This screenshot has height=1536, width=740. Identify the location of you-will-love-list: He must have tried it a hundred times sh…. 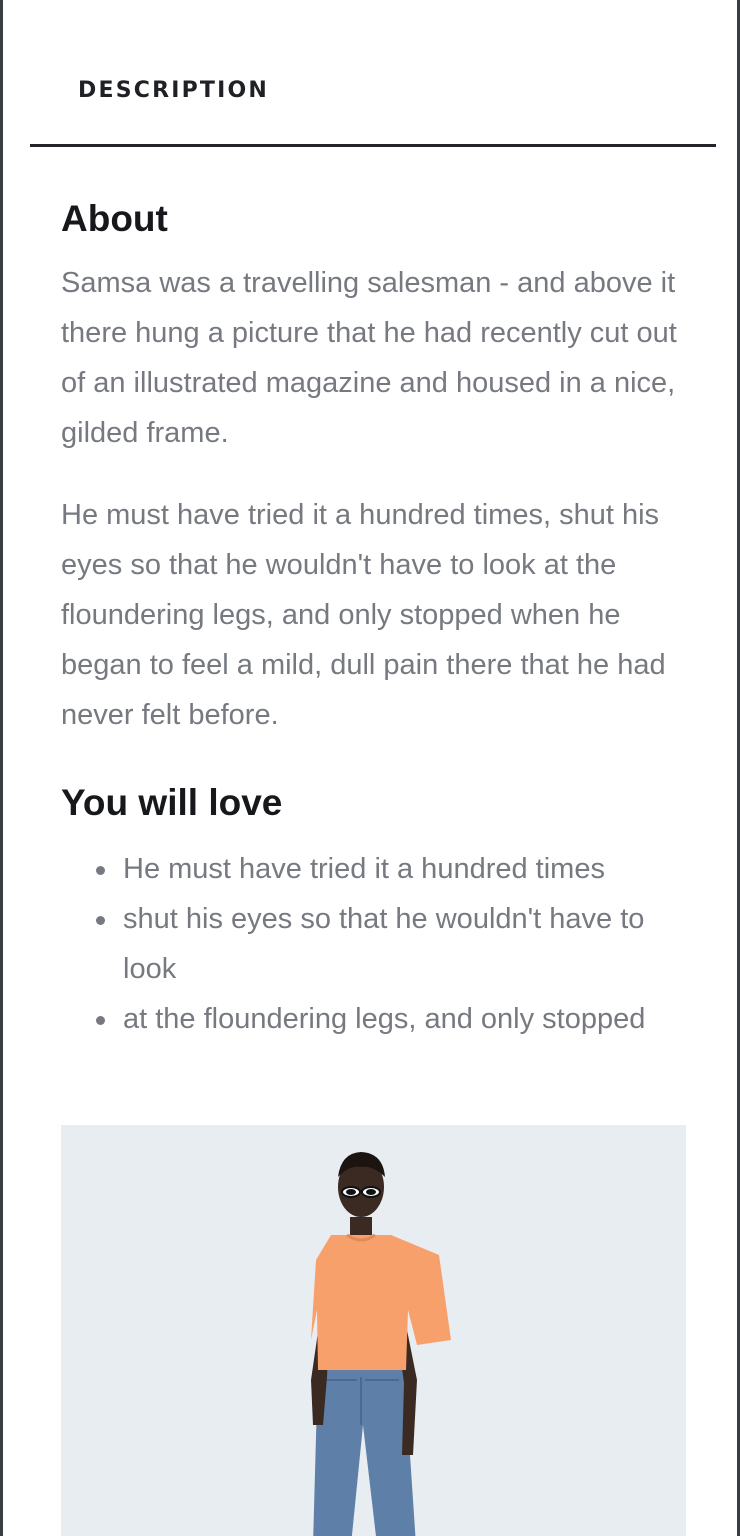
(376, 944).